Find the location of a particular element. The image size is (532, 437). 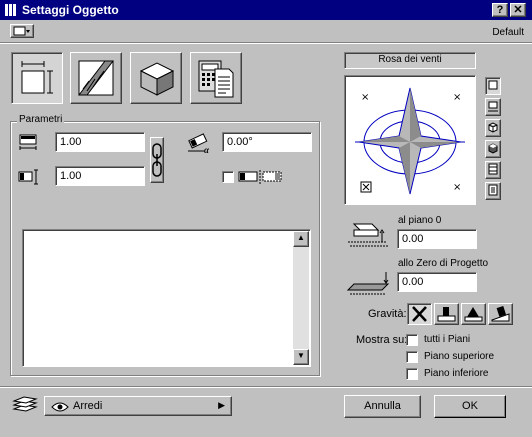

mirror-icon is located at coordinates (260, 177).